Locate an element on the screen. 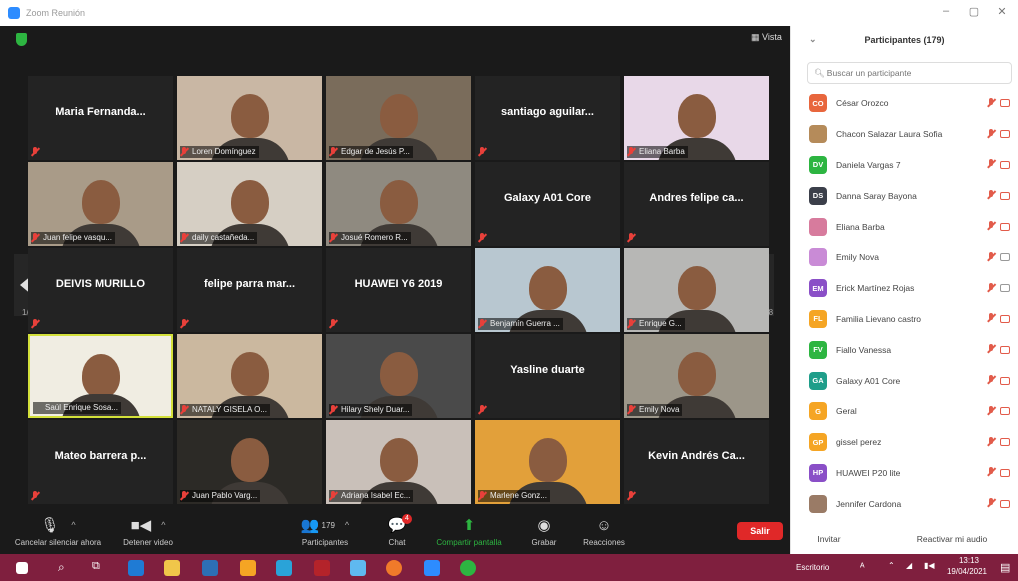 The height and width of the screenshot is (581, 1018). close-icon: ✕ is located at coordinates (1002, 11).